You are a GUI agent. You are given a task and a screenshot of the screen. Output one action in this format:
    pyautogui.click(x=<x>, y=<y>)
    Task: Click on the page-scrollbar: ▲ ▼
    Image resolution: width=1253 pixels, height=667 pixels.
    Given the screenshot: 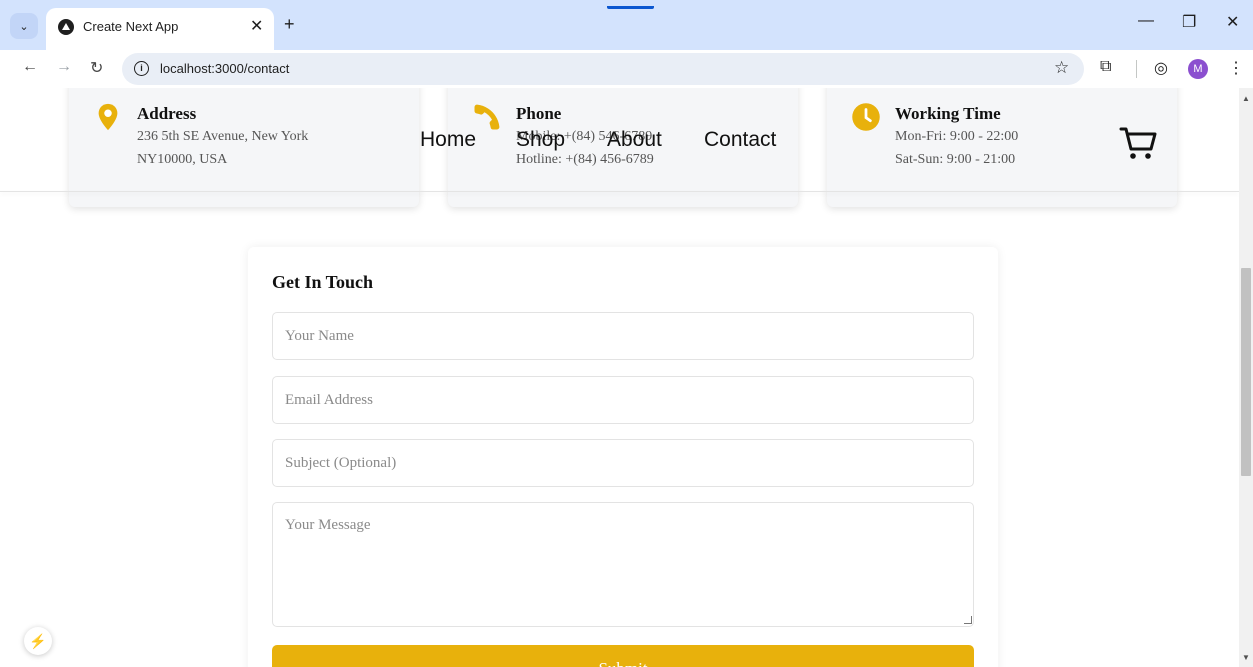 What is the action you would take?
    pyautogui.click(x=1246, y=377)
    